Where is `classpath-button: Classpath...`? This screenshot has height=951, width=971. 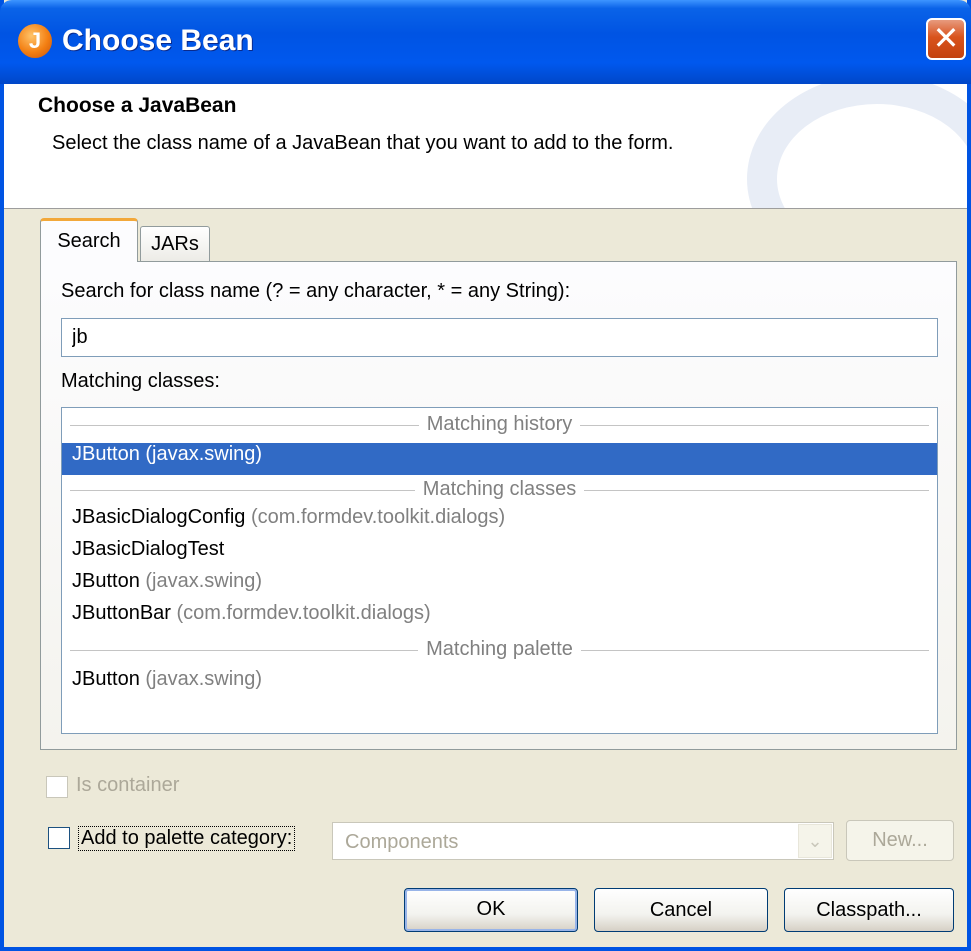
classpath-button: Classpath... is located at coordinates (869, 910).